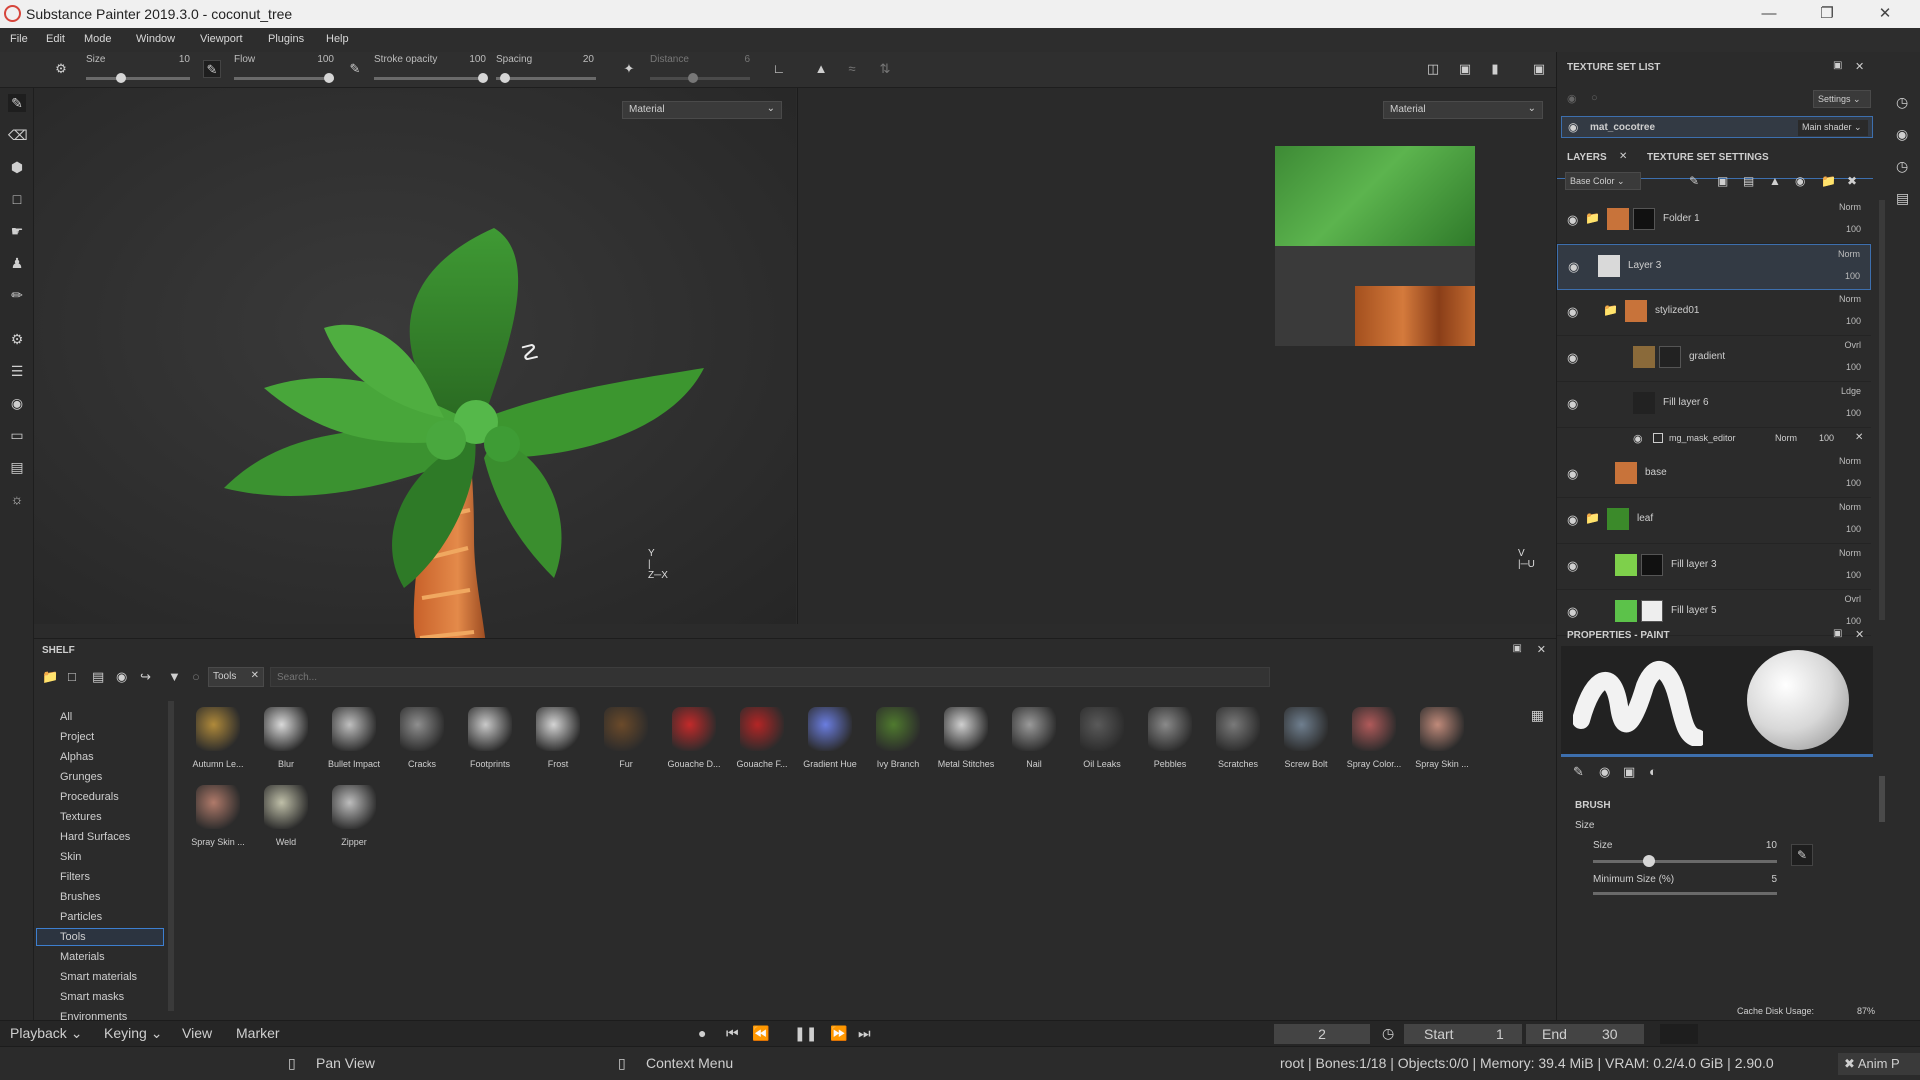 The width and height of the screenshot is (1920, 1080). I want to click on distance-slider-knob, so click(693, 78).